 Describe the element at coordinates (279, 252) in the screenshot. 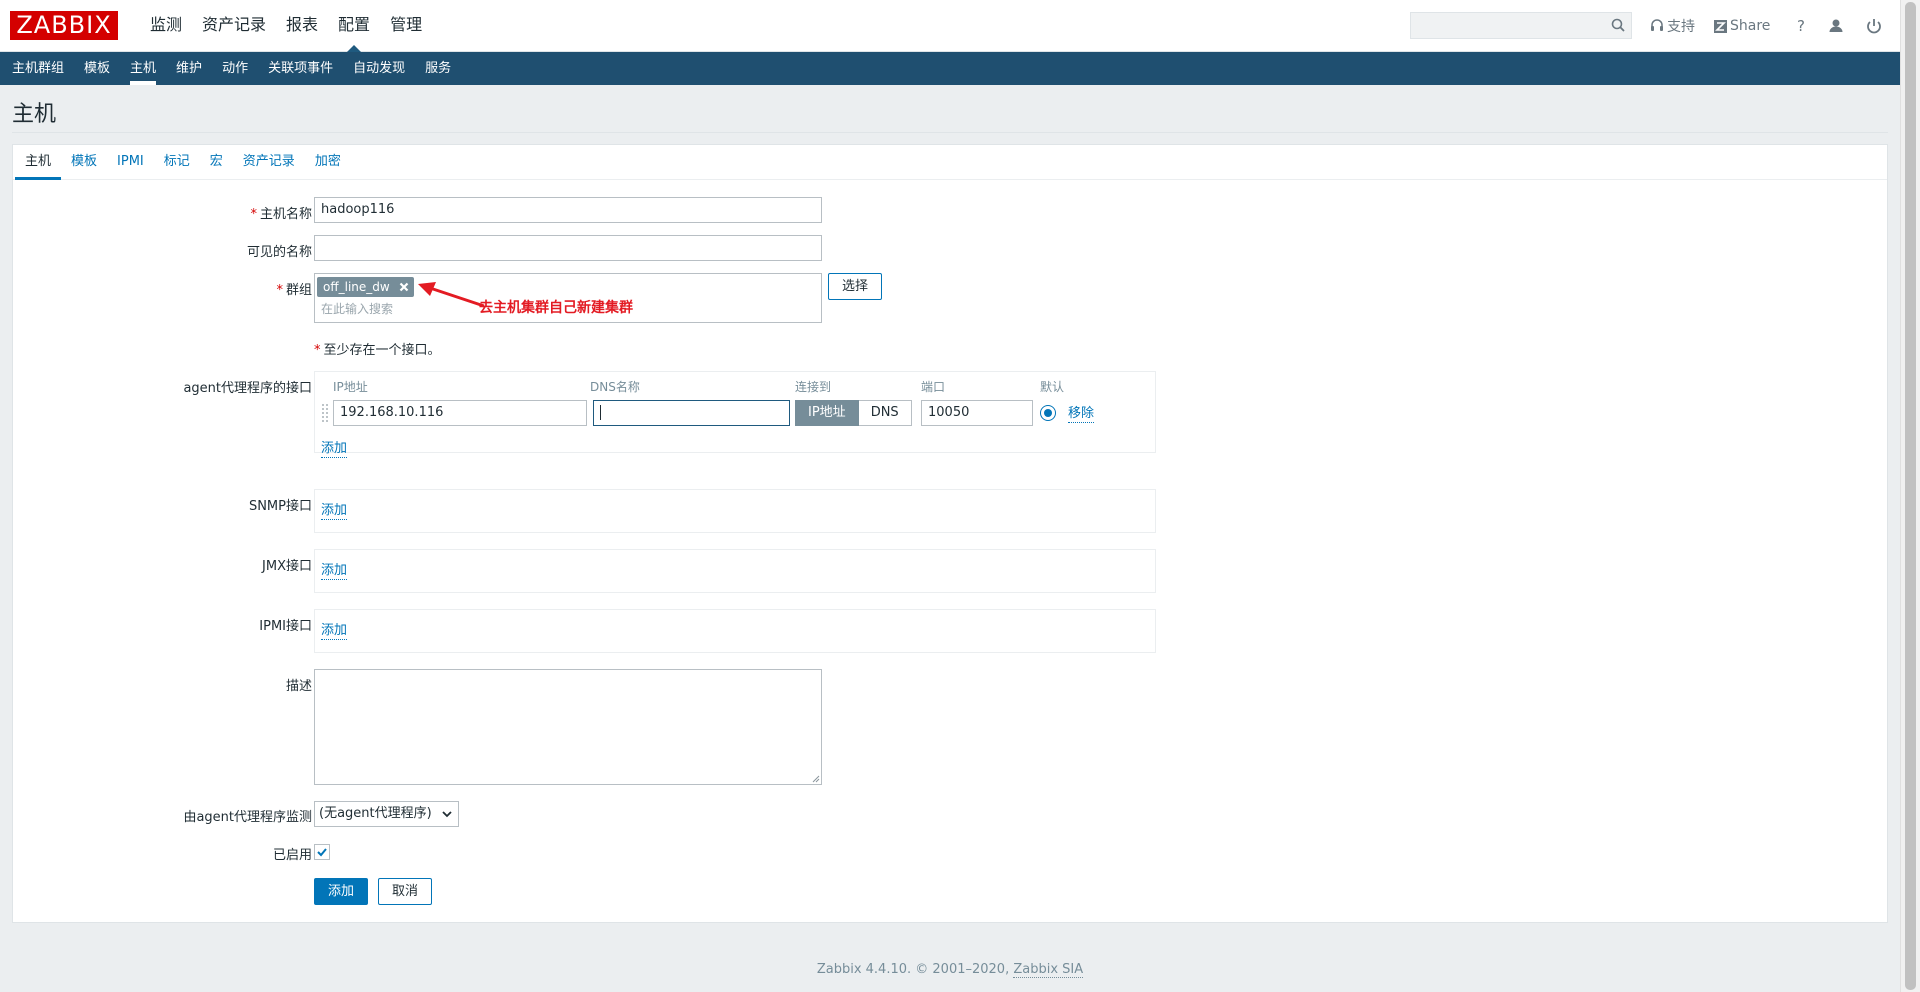

I see `visible-name-label: 可见的名称` at that location.